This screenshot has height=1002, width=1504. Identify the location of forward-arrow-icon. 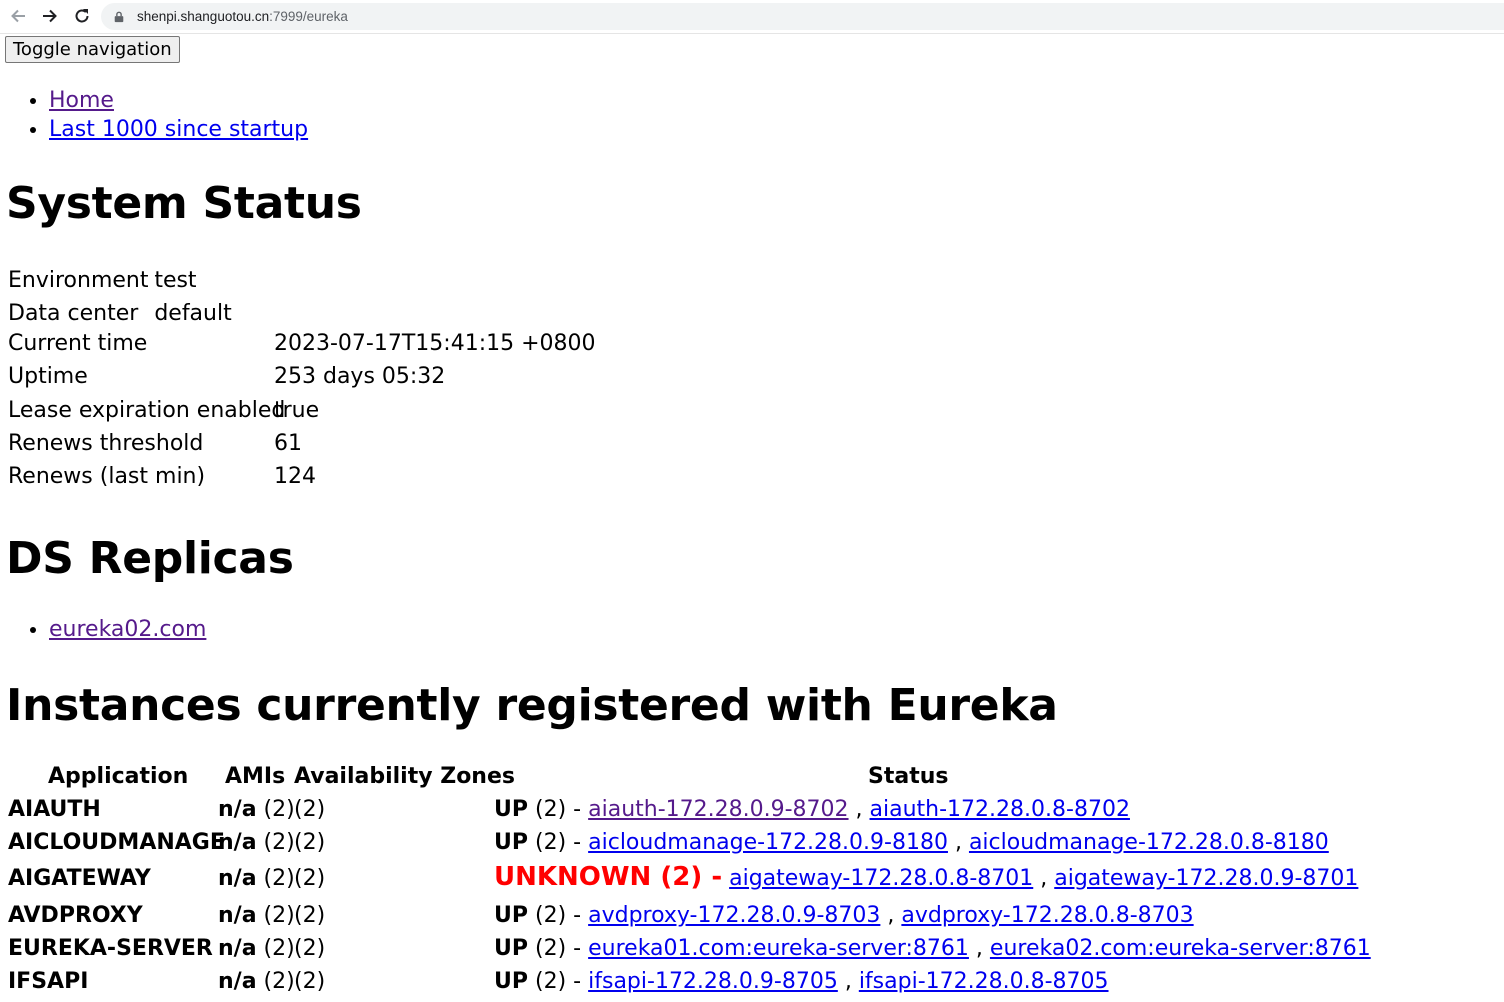
(50, 16).